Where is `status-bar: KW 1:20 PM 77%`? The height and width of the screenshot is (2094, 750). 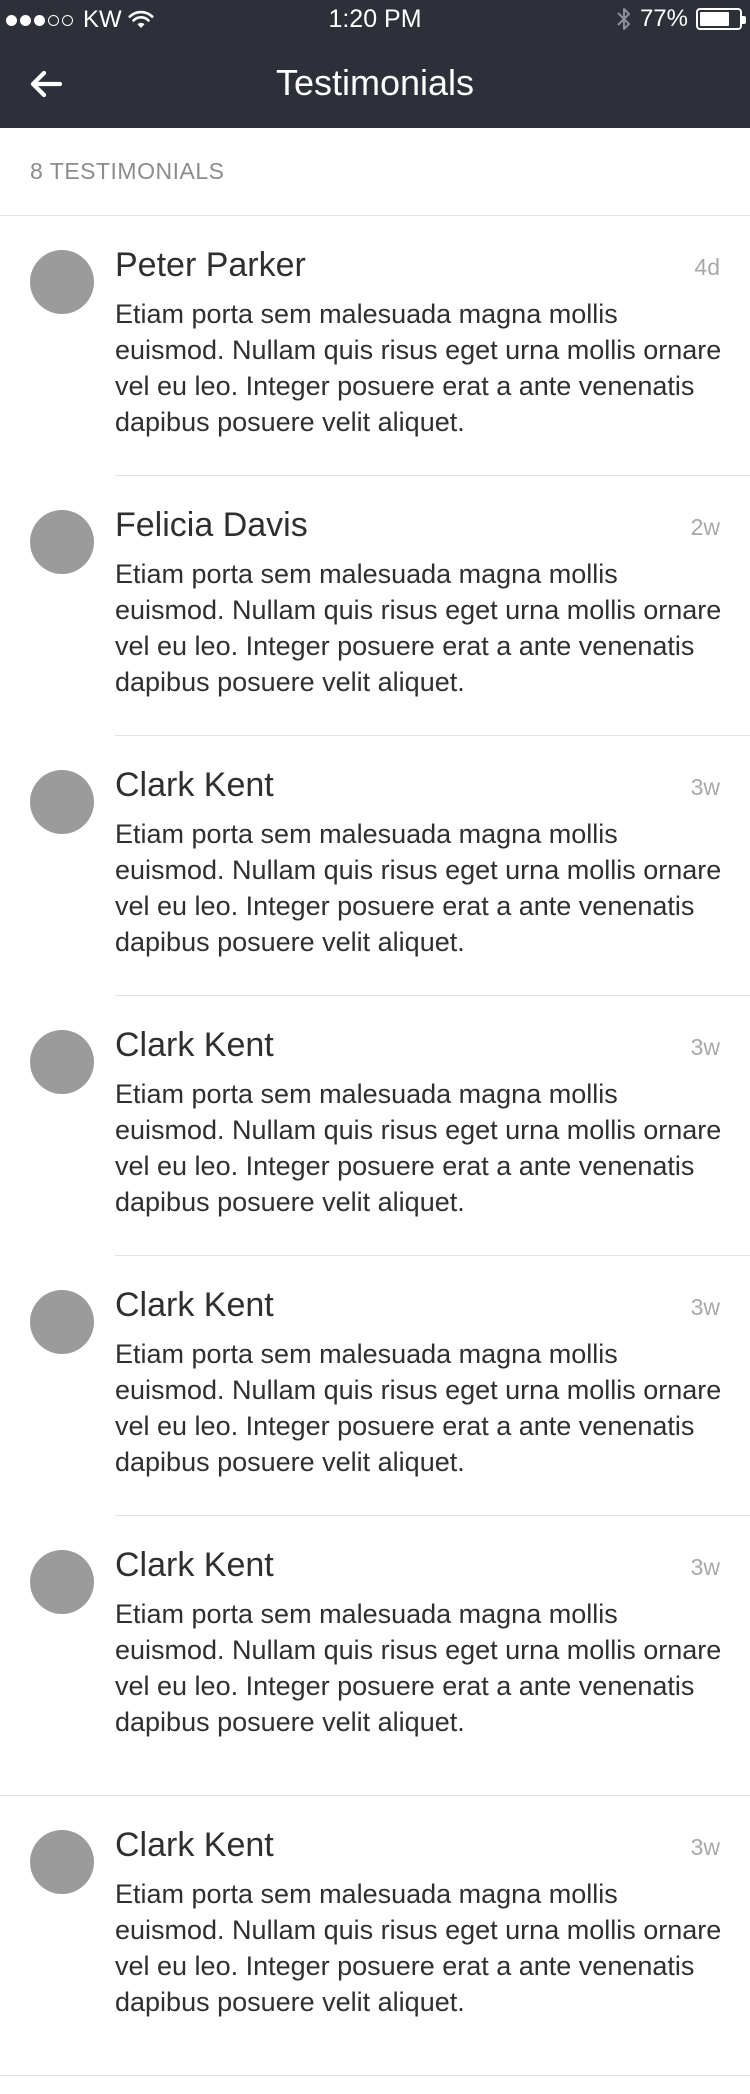 status-bar: KW 1:20 PM 77% is located at coordinates (375, 20).